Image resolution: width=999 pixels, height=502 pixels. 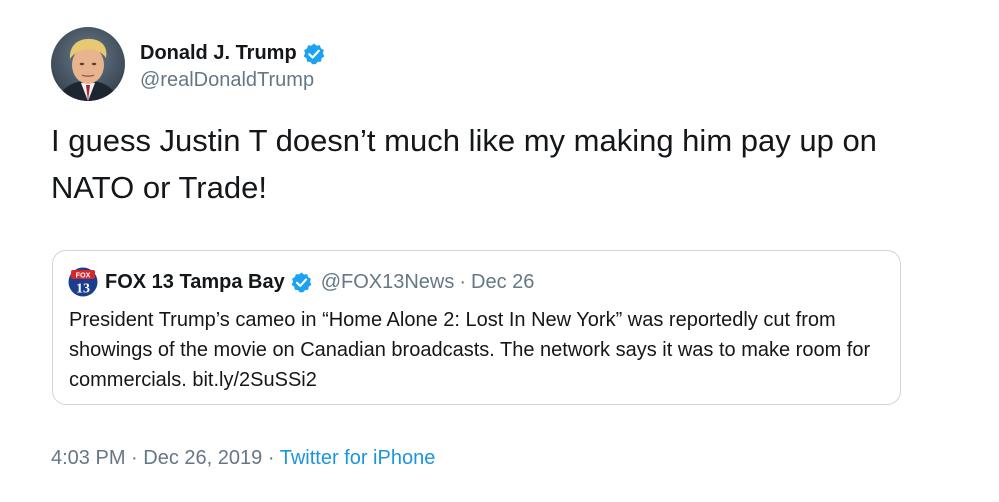 What do you see at coordinates (195, 282) in the screenshot?
I see `quoted-display-name: FOX 13 Tampa Bay` at bounding box center [195, 282].